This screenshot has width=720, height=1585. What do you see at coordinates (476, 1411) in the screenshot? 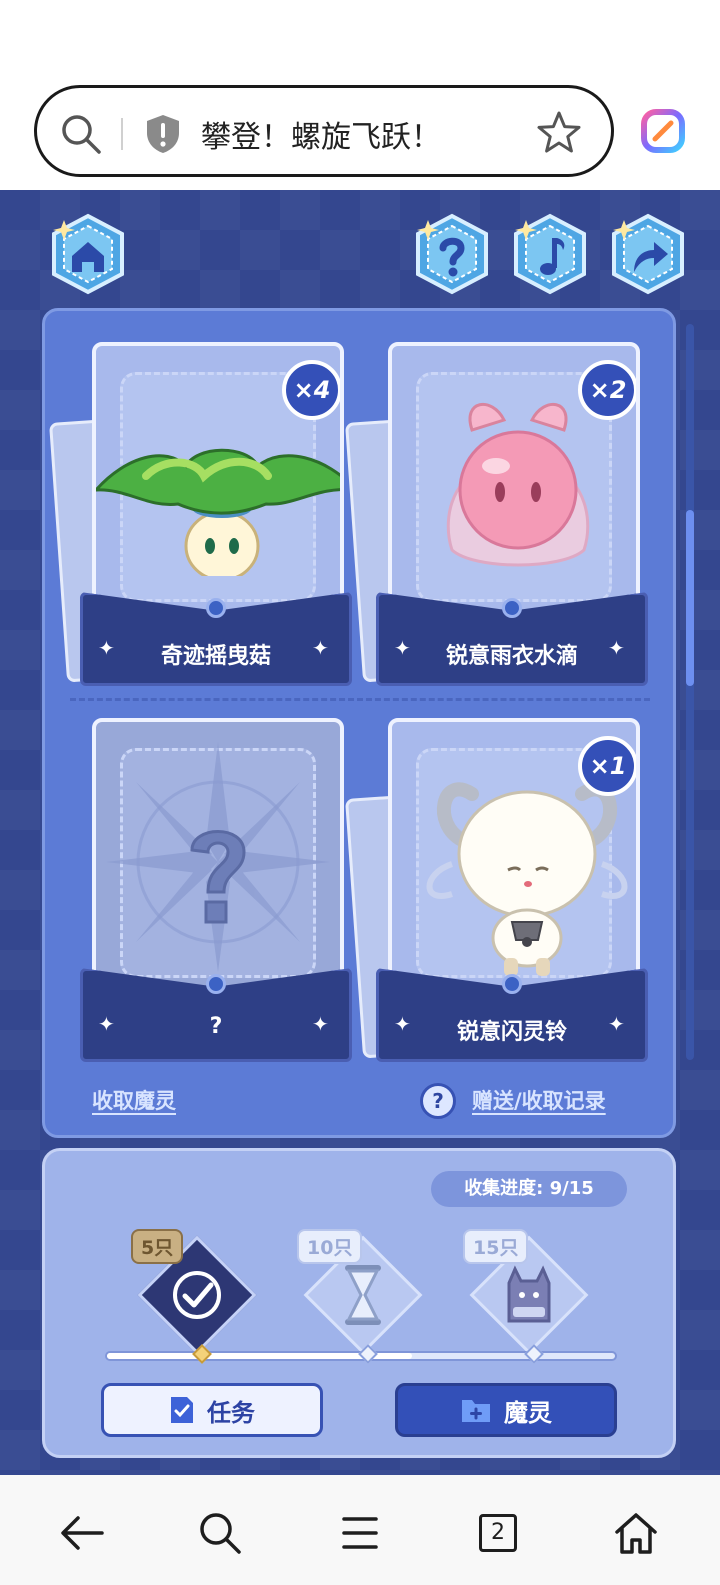
I see `folder-icon` at bounding box center [476, 1411].